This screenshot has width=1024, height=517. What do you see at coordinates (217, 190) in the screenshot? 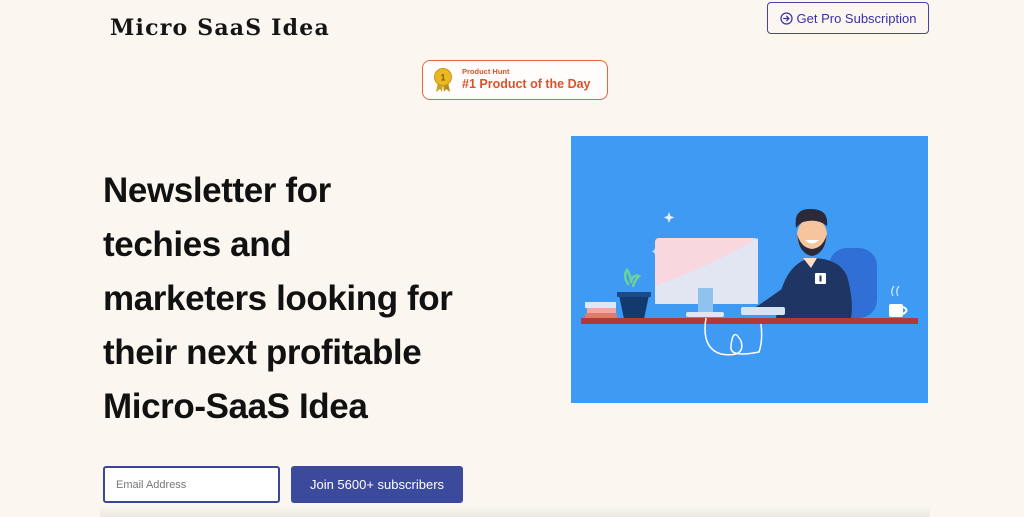
I see `headline-line: Newsletter for` at bounding box center [217, 190].